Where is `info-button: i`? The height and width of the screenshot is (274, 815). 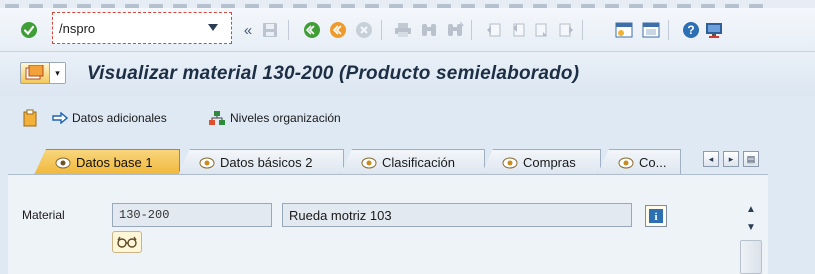
info-button: i is located at coordinates (656, 216).